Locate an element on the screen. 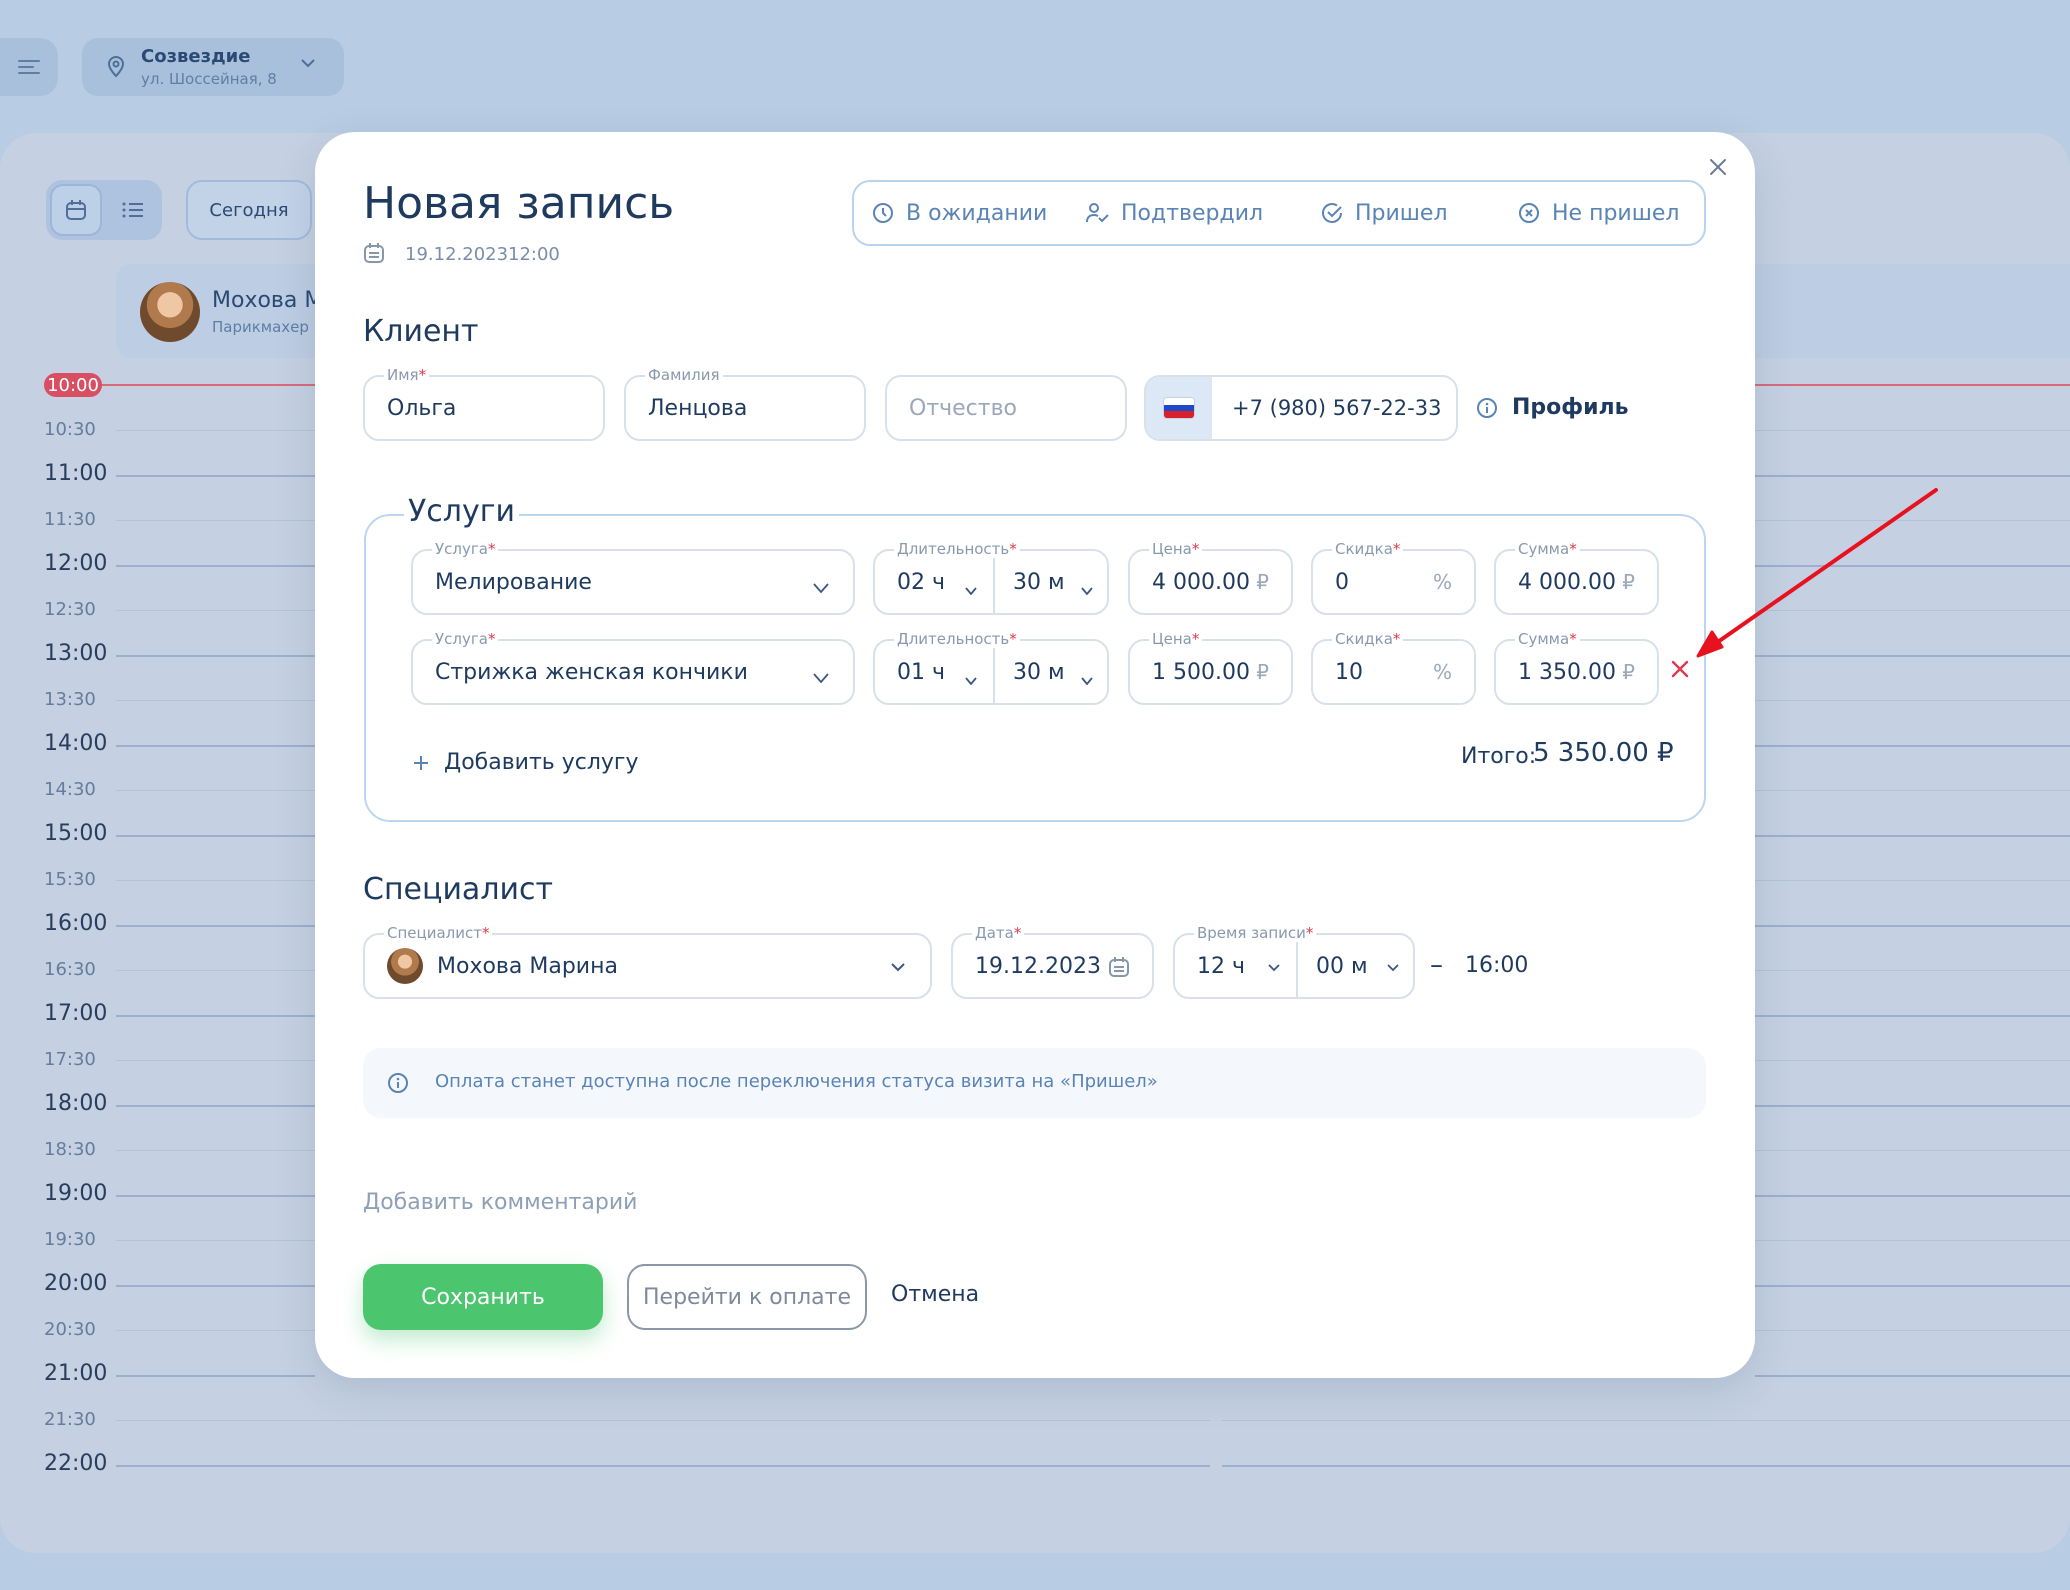 The height and width of the screenshot is (1590, 2070). phone-field: +7 (980) 567-22-33 is located at coordinates (1301, 408).